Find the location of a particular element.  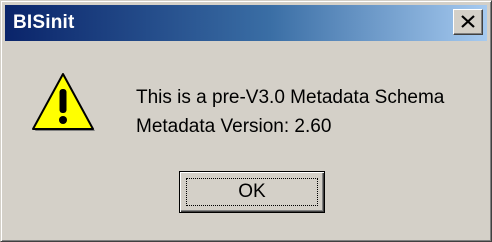

window-title: BISinit is located at coordinates (44, 22).